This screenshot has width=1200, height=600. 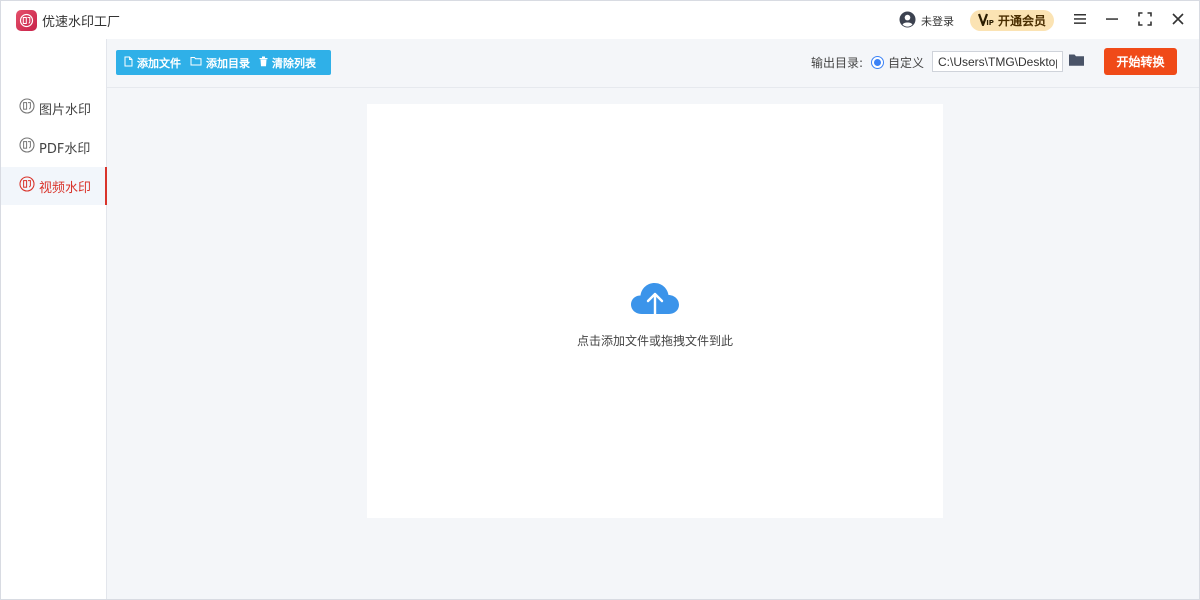 I want to click on minimize-icon, so click(x=1112, y=20).